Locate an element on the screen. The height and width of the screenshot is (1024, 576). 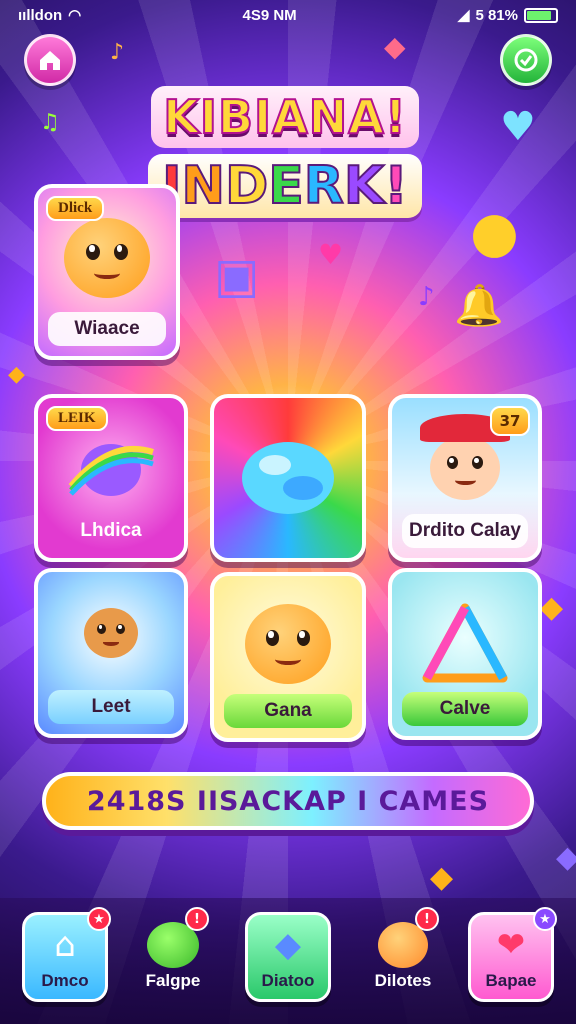
title-letter: N is located at coordinates (204, 186).